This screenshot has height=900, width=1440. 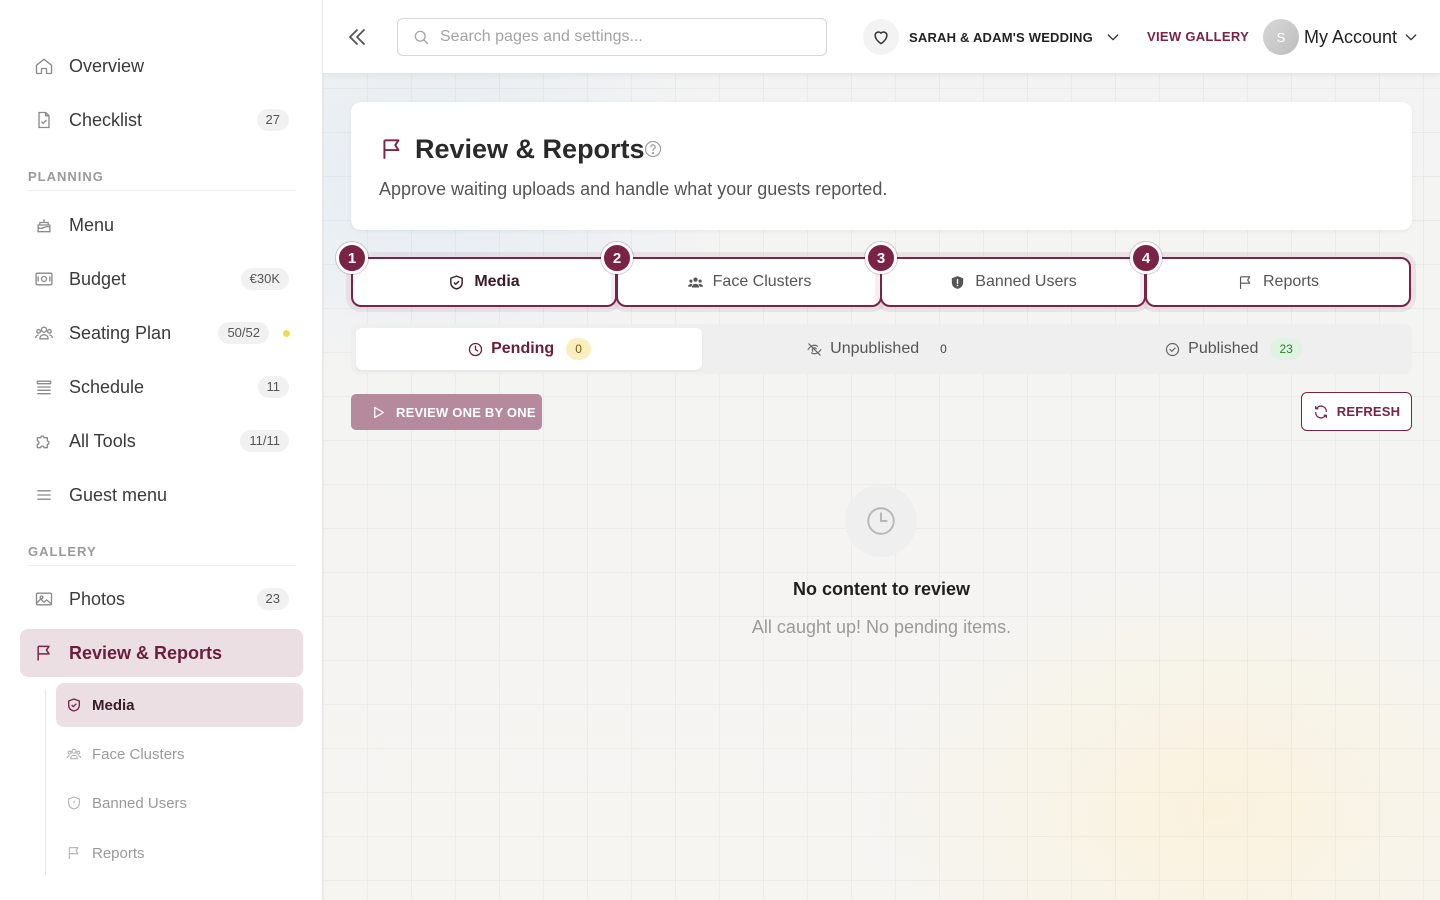 What do you see at coordinates (352, 258) in the screenshot?
I see `step-number: 1` at bounding box center [352, 258].